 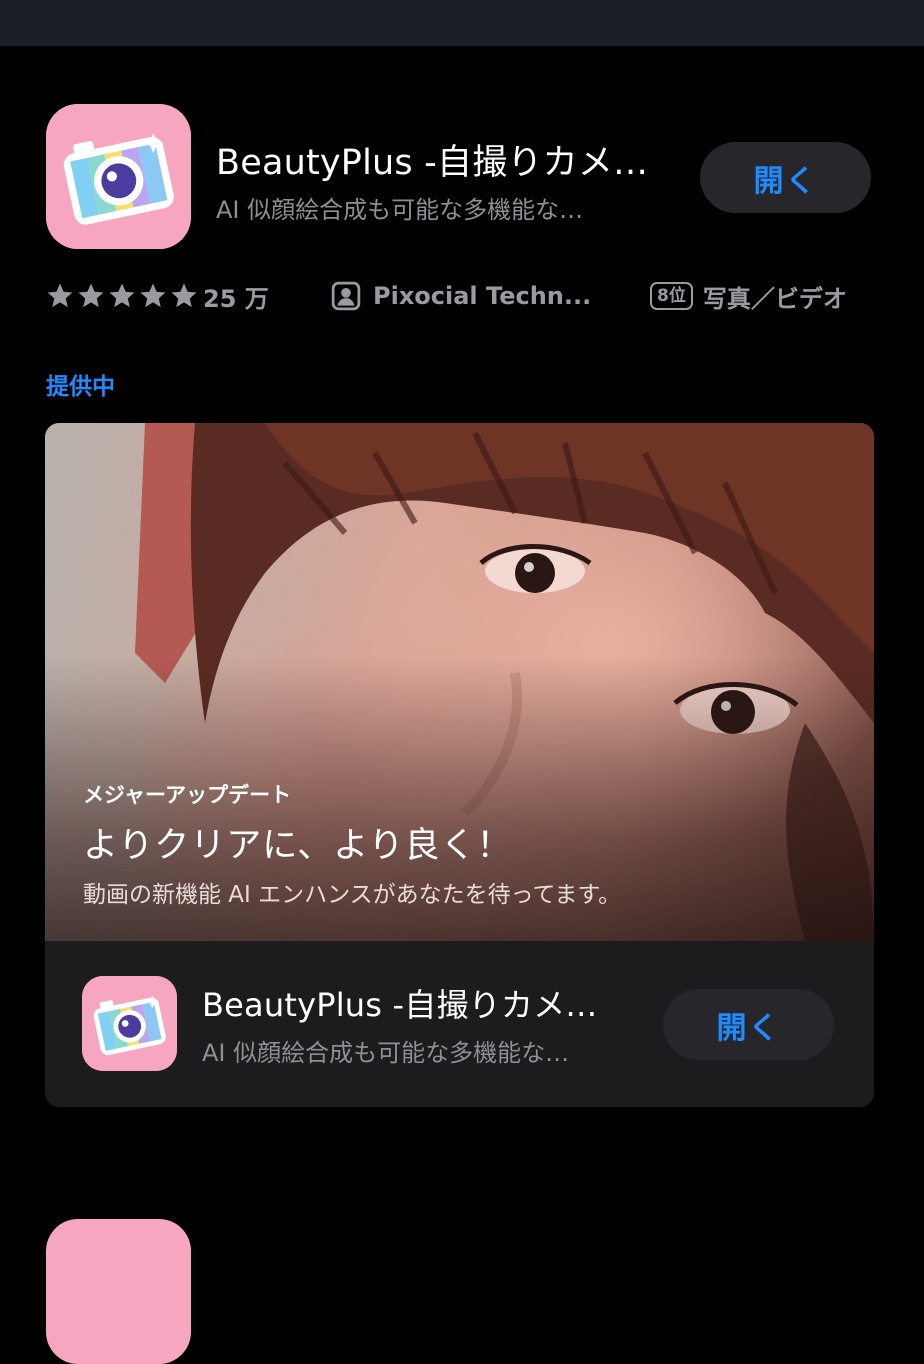 What do you see at coordinates (346, 296) in the screenshot?
I see `person-icon` at bounding box center [346, 296].